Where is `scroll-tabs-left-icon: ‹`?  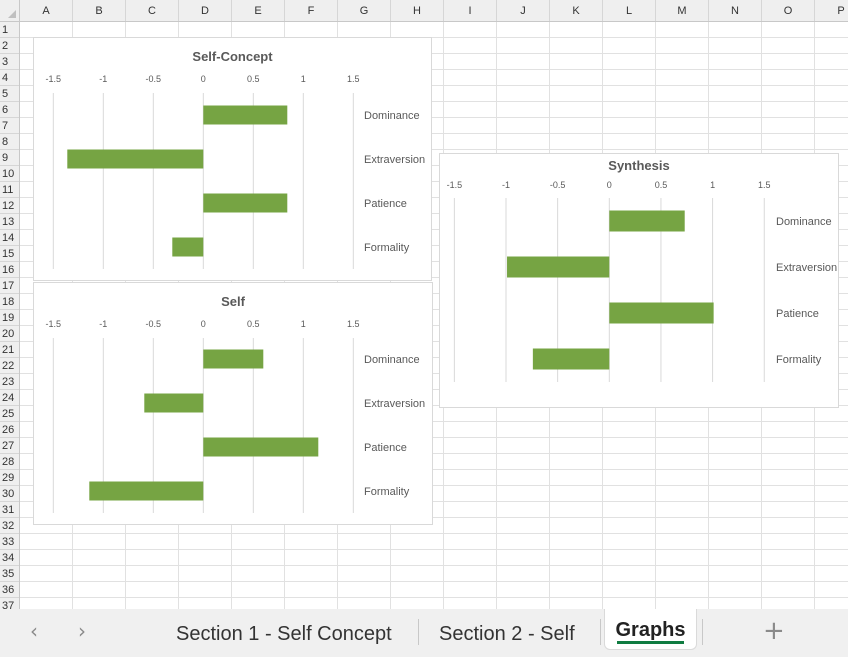
scroll-tabs-left-icon: ‹ is located at coordinates (34, 631).